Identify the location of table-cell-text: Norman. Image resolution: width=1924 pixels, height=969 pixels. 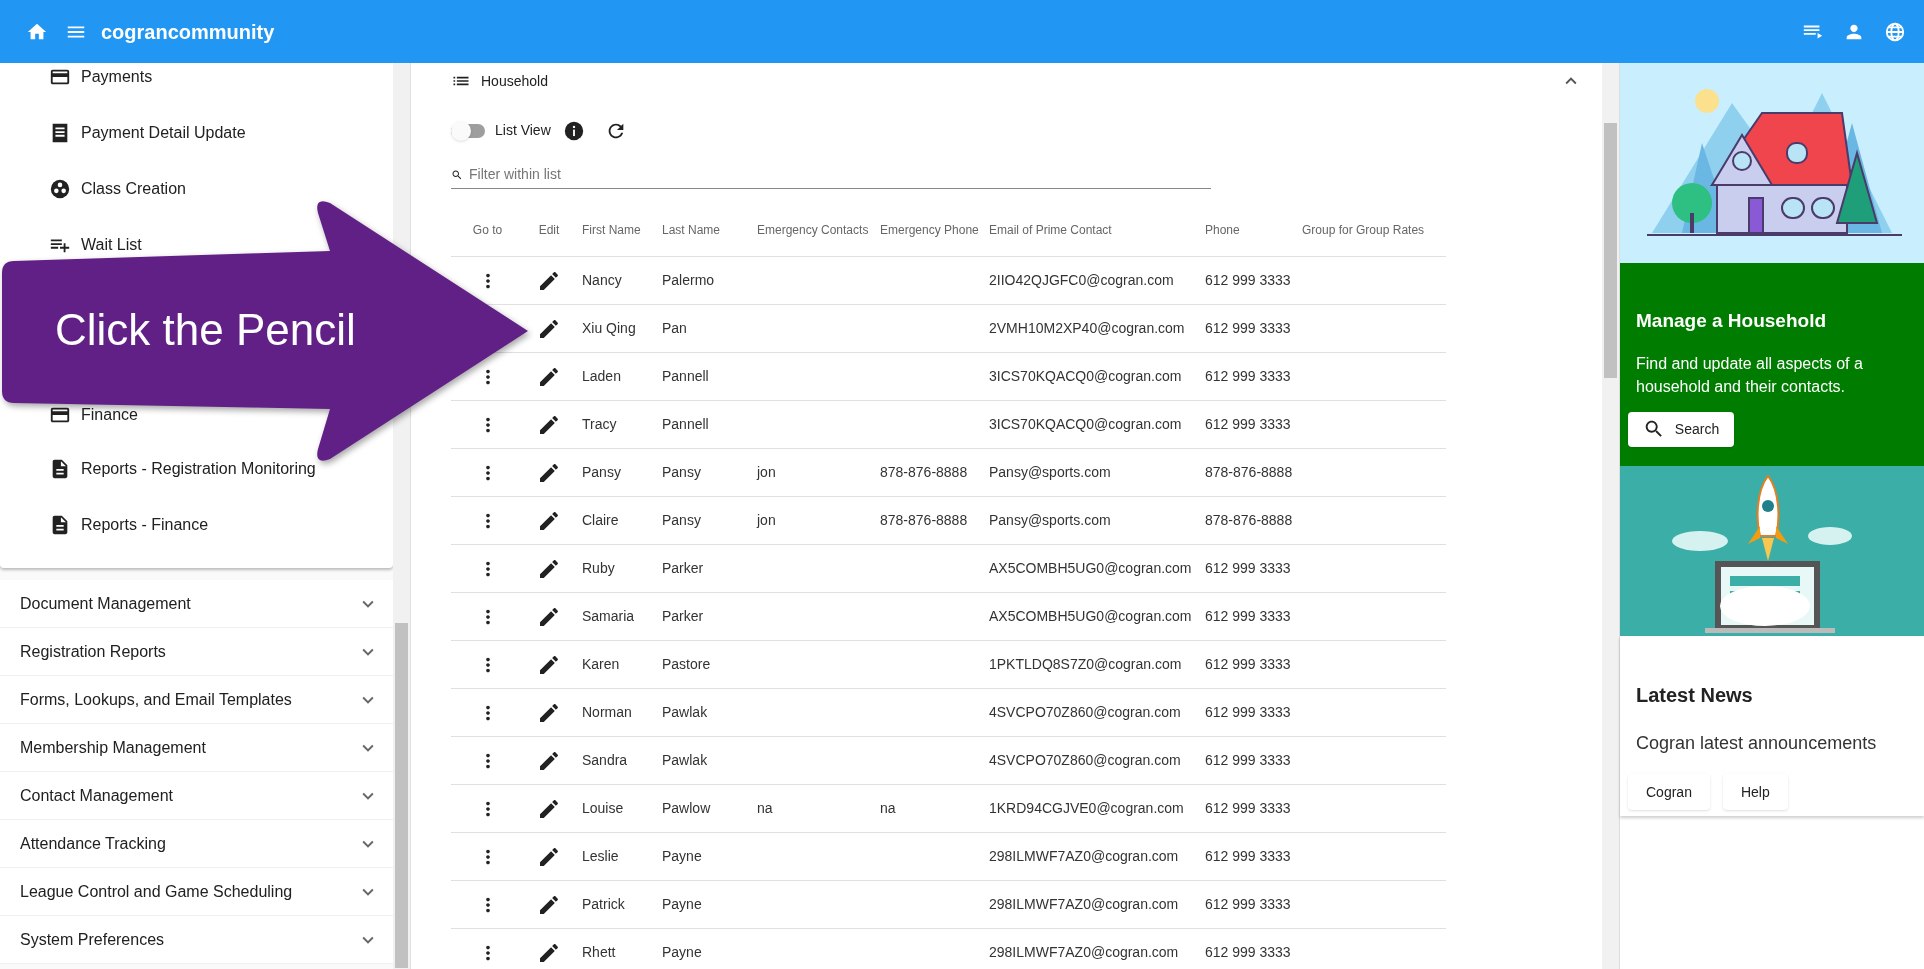
(607, 712).